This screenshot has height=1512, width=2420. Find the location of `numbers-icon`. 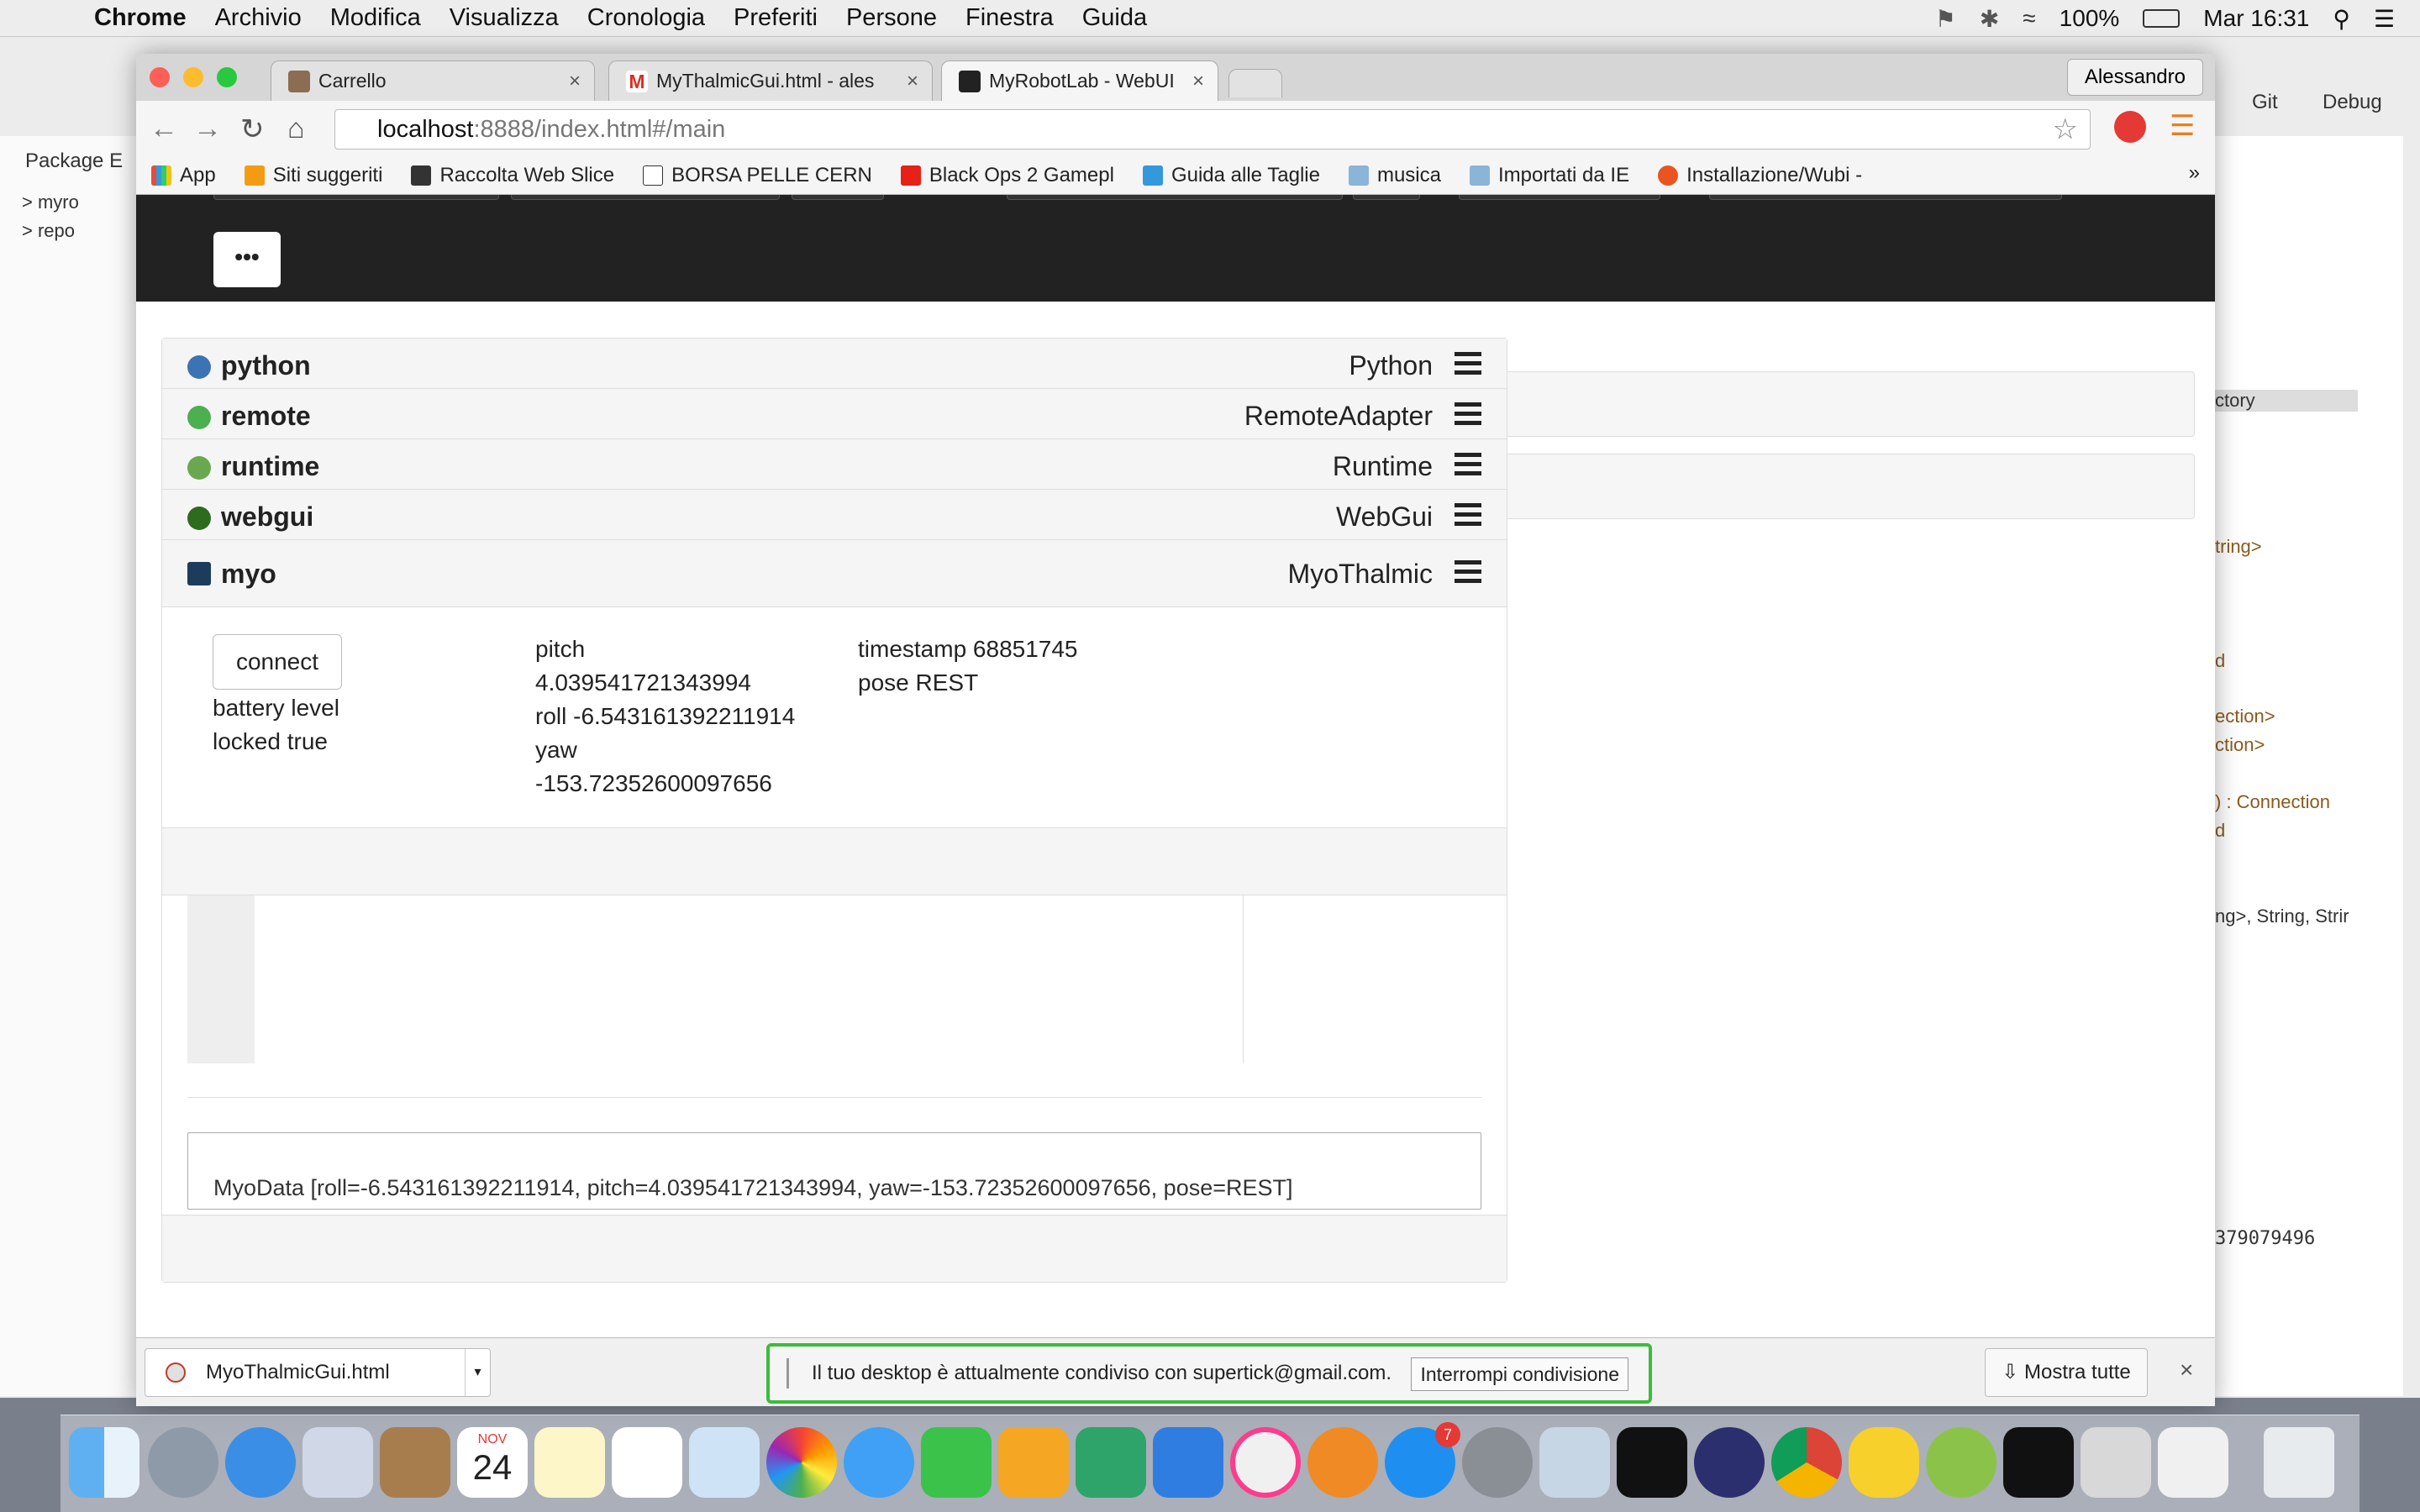

numbers-icon is located at coordinates (1111, 1462).